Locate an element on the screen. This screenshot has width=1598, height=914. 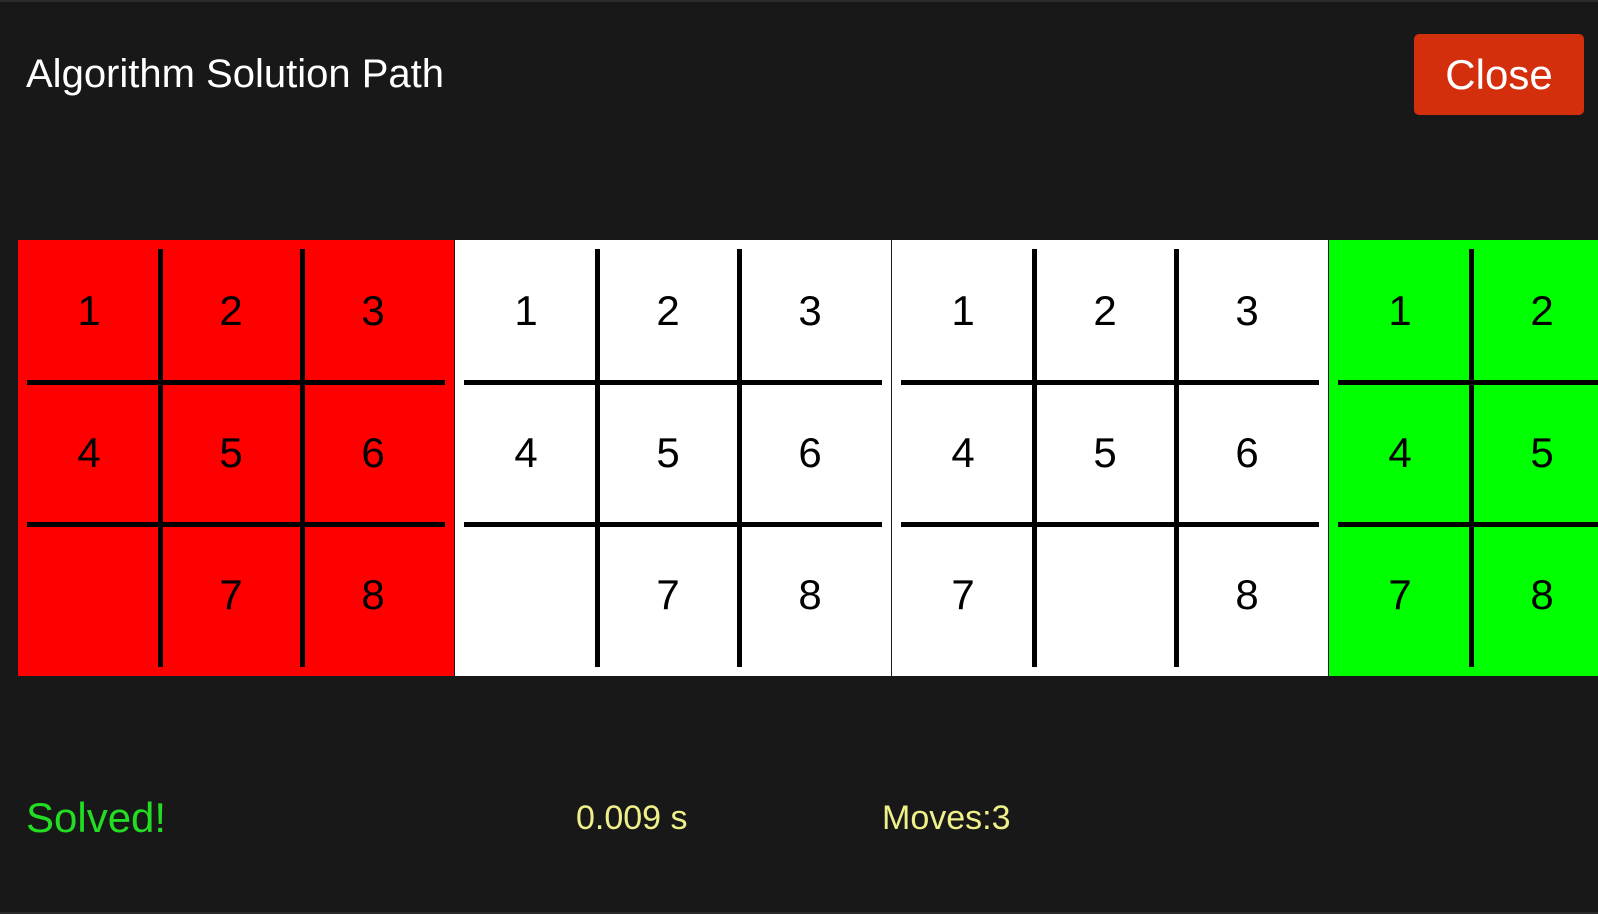
puzzle-board-start-step-0: 12345678 is located at coordinates (236, 458).